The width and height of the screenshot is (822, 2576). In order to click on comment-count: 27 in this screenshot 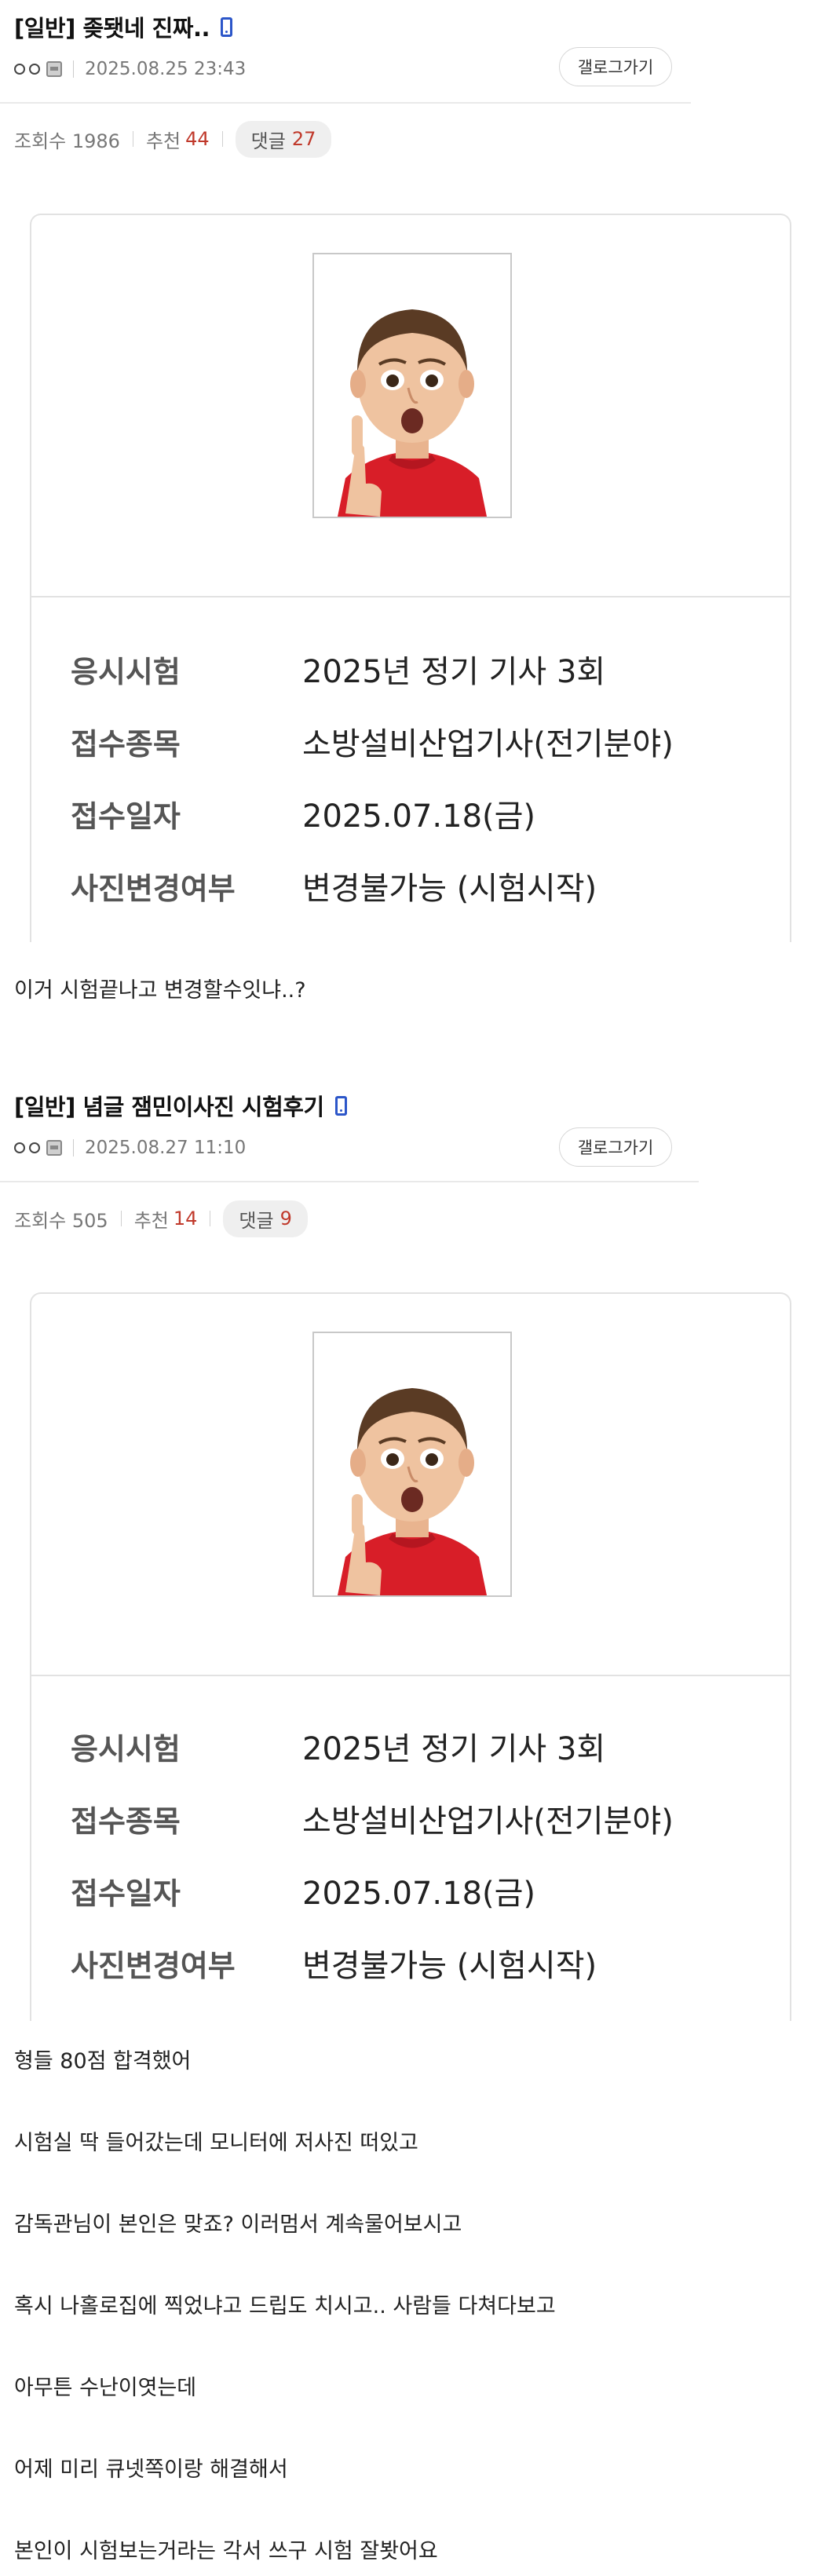, I will do `click(303, 139)`.